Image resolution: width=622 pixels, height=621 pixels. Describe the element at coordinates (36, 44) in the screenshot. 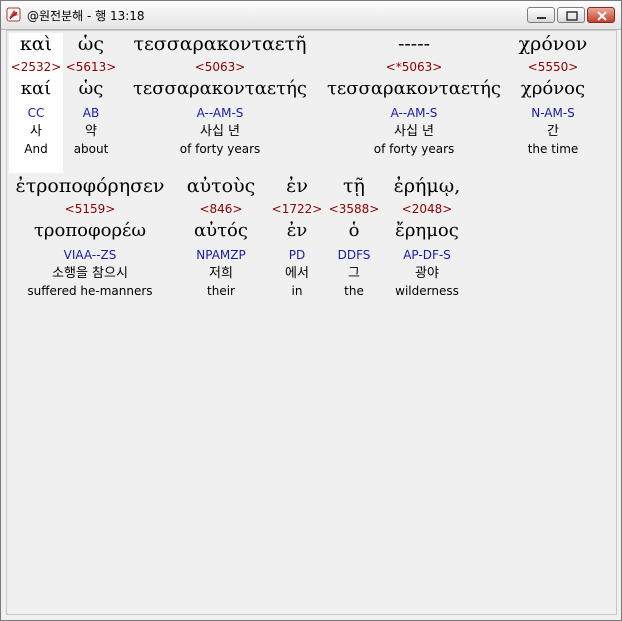

I see `greek-word: καὶ` at that location.